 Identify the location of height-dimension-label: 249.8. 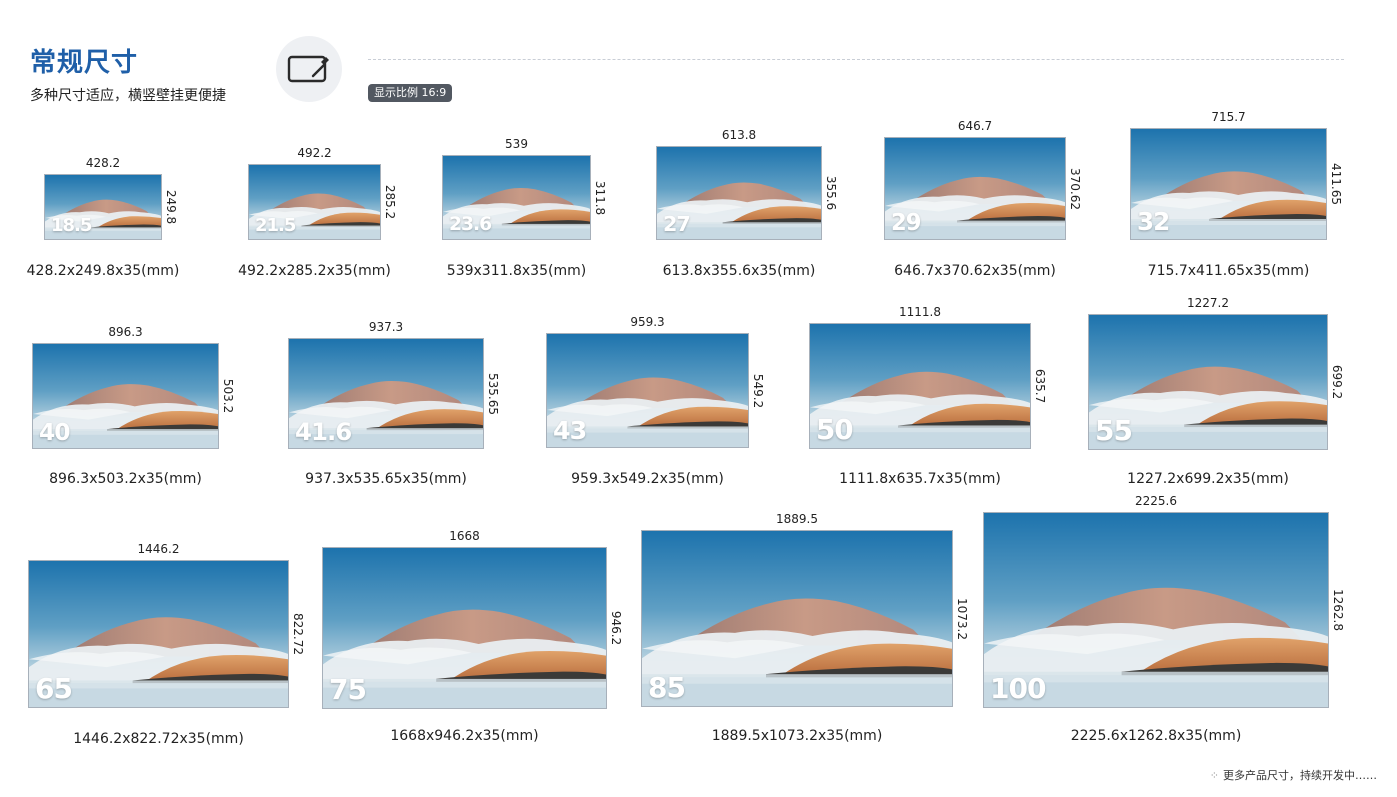
(171, 207).